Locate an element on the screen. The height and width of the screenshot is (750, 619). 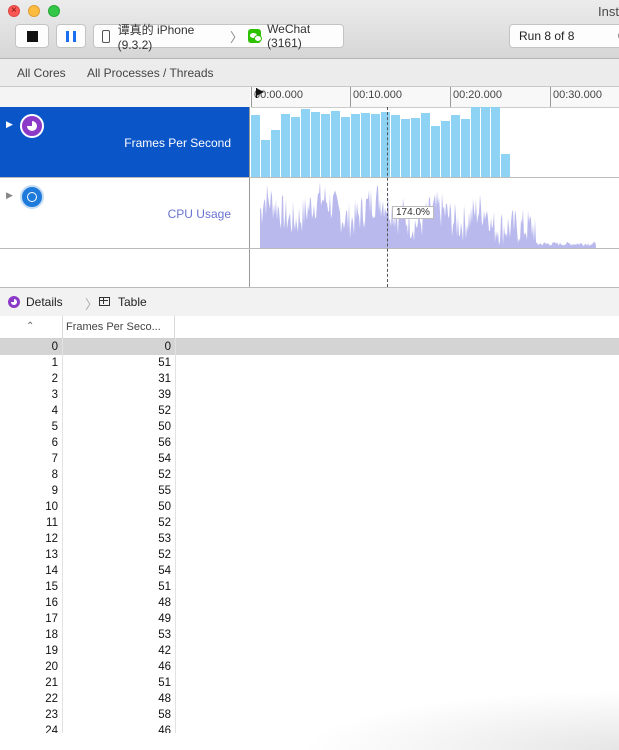
fps-graph is located at coordinates (435, 142).